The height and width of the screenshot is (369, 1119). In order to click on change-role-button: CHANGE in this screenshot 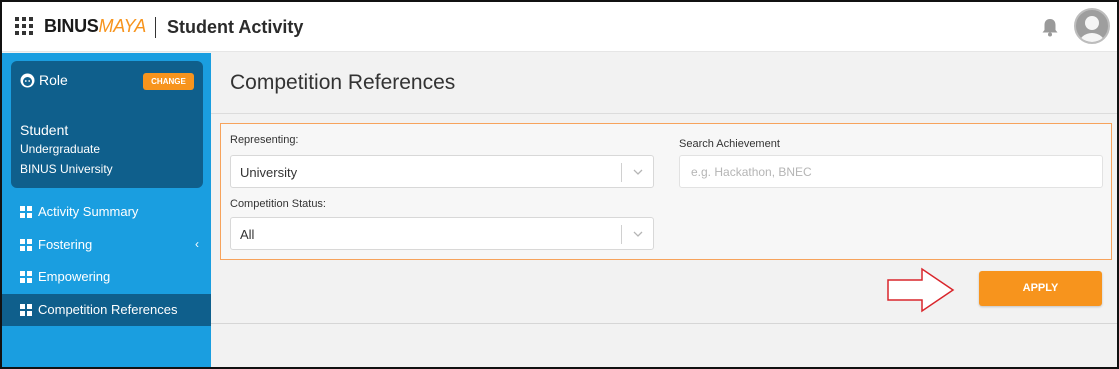, I will do `click(168, 81)`.